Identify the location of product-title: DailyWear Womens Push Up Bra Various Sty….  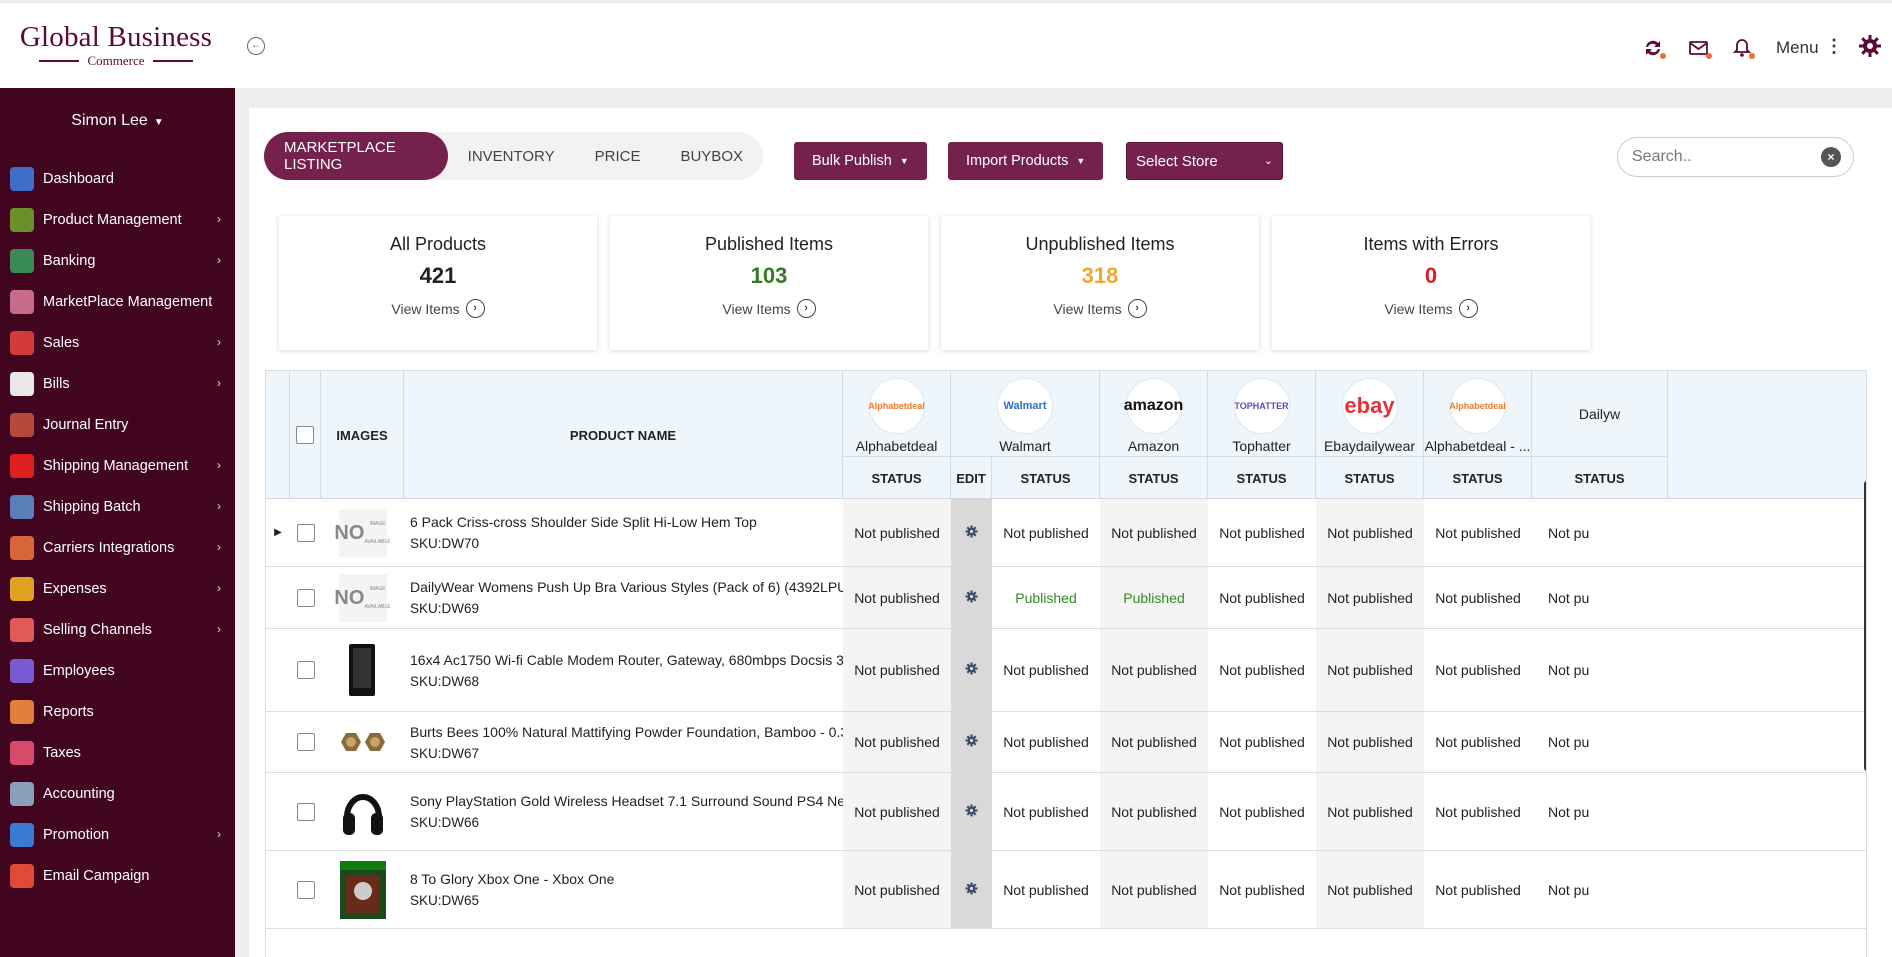
(626, 587).